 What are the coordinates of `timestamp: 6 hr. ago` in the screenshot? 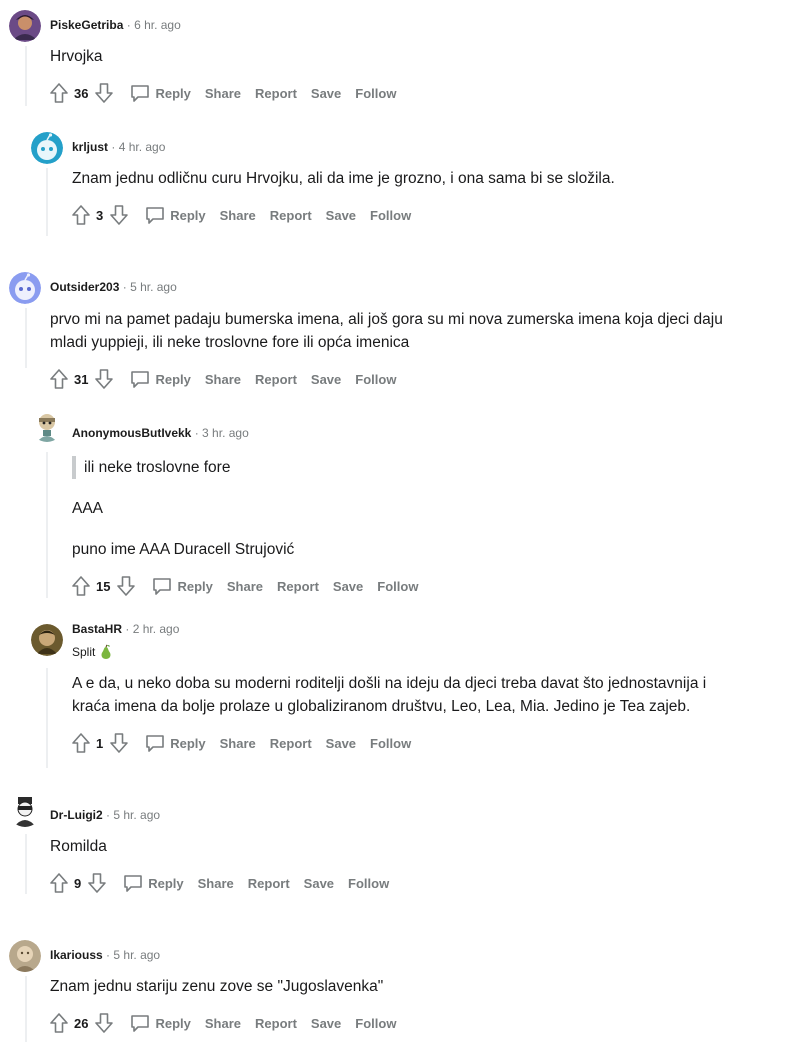 It's located at (157, 25).